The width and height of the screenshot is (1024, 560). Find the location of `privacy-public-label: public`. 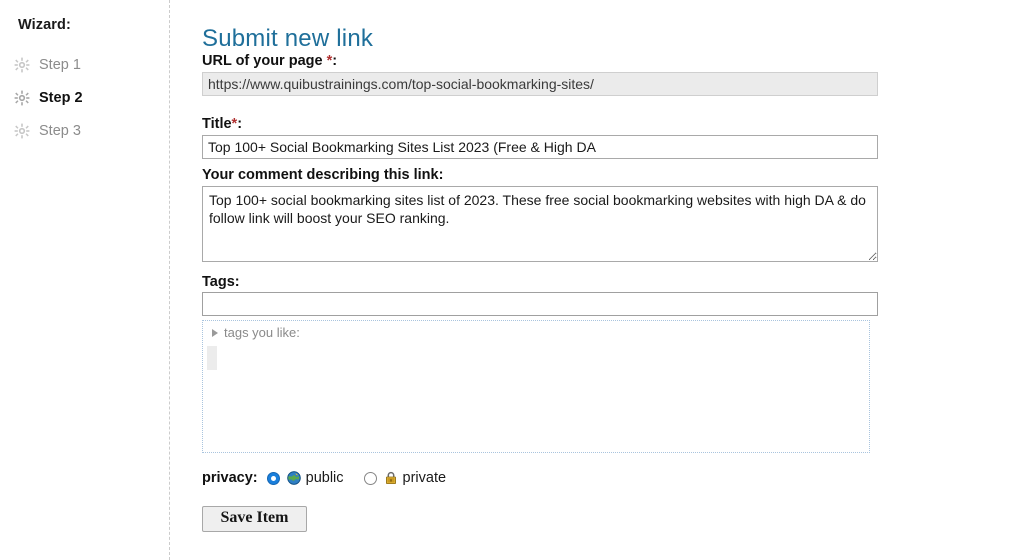

privacy-public-label: public is located at coordinates (324, 478).